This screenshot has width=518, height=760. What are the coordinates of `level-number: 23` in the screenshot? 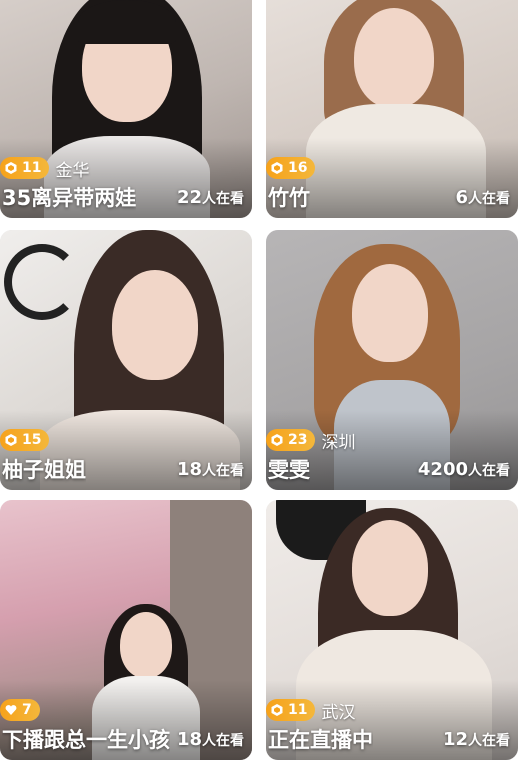 It's located at (298, 440).